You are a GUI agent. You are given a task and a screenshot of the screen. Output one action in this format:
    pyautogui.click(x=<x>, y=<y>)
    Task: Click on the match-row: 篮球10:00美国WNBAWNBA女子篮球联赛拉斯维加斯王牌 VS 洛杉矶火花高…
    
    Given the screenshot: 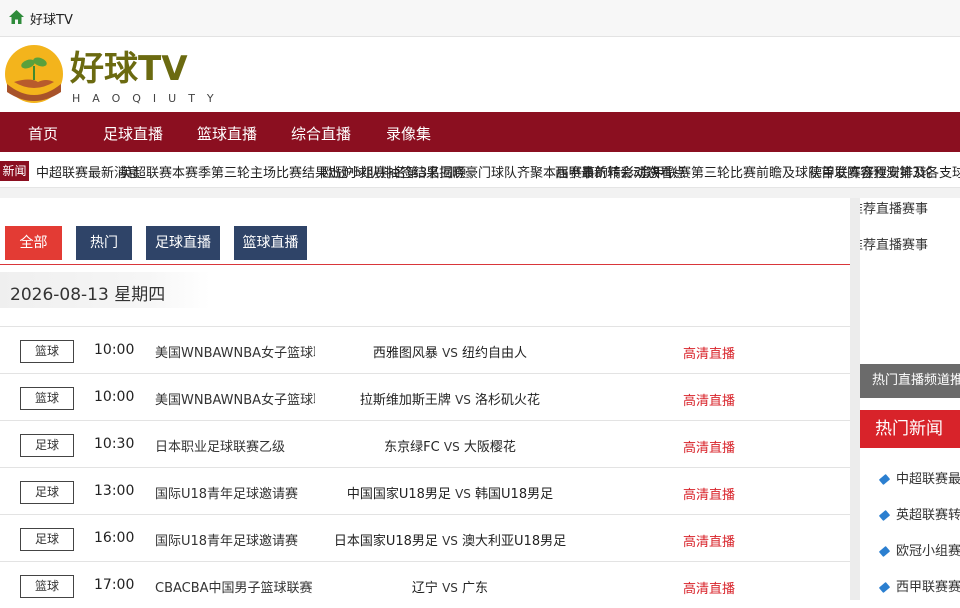 What is the action you would take?
    pyautogui.click(x=425, y=396)
    